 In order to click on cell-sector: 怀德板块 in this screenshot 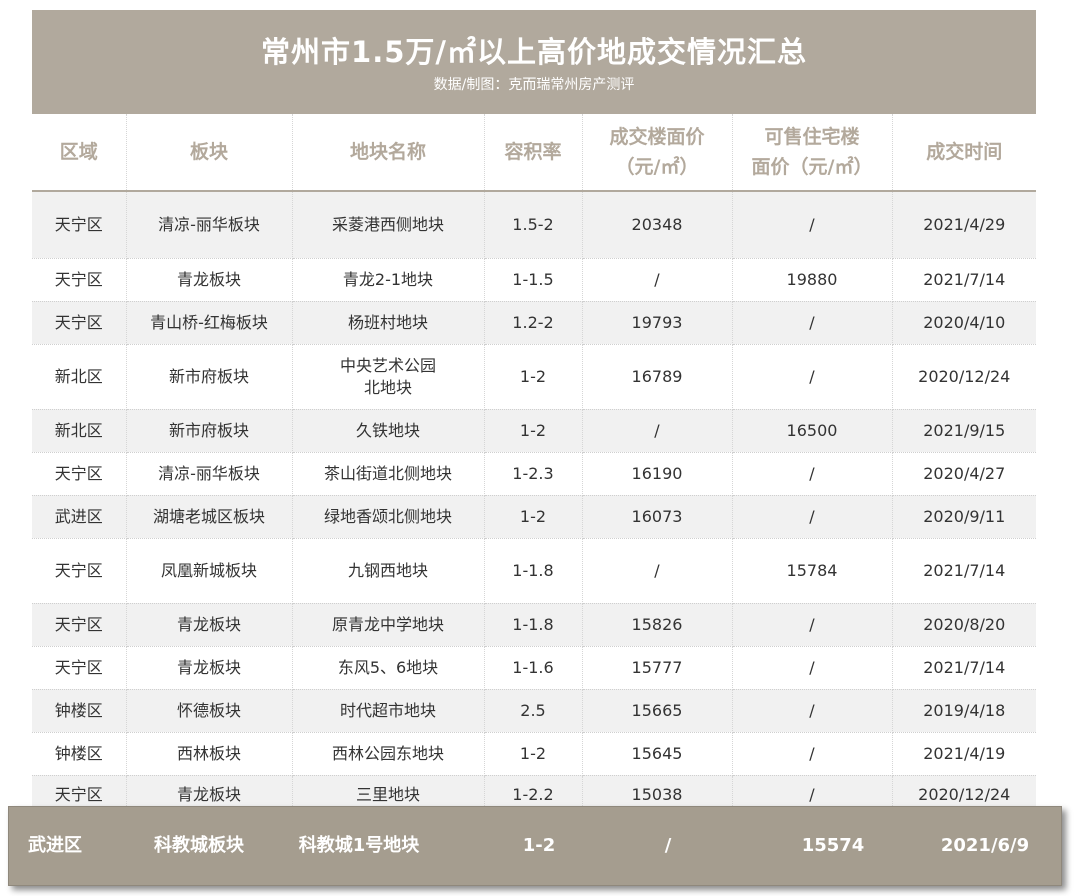, I will do `click(209, 711)`.